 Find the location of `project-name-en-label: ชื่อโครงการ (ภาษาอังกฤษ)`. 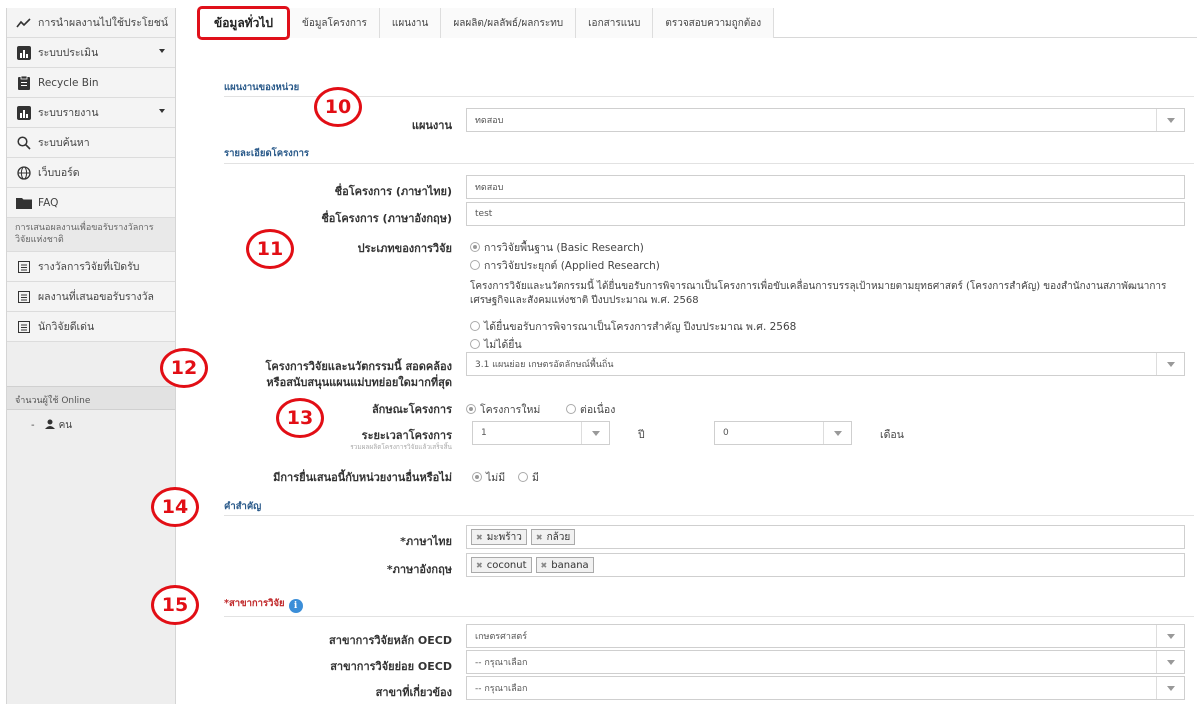

project-name-en-label: ชื่อโครงการ (ภาษาอังกฤษ) is located at coordinates (386, 218).